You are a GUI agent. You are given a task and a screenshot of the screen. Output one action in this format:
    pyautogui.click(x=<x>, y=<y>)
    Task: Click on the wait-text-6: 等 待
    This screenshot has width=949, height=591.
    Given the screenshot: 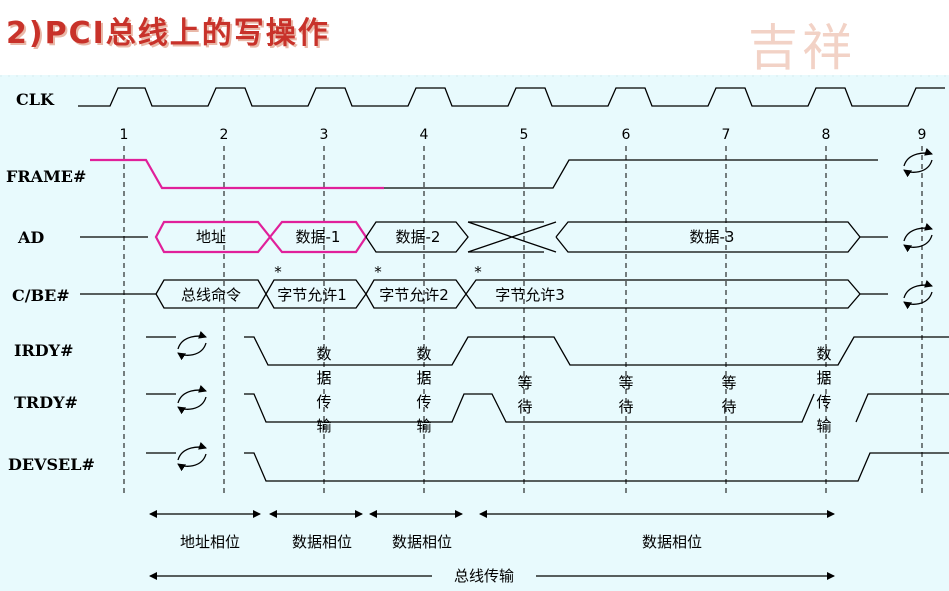 What is the action you would take?
    pyautogui.click(x=625, y=395)
    